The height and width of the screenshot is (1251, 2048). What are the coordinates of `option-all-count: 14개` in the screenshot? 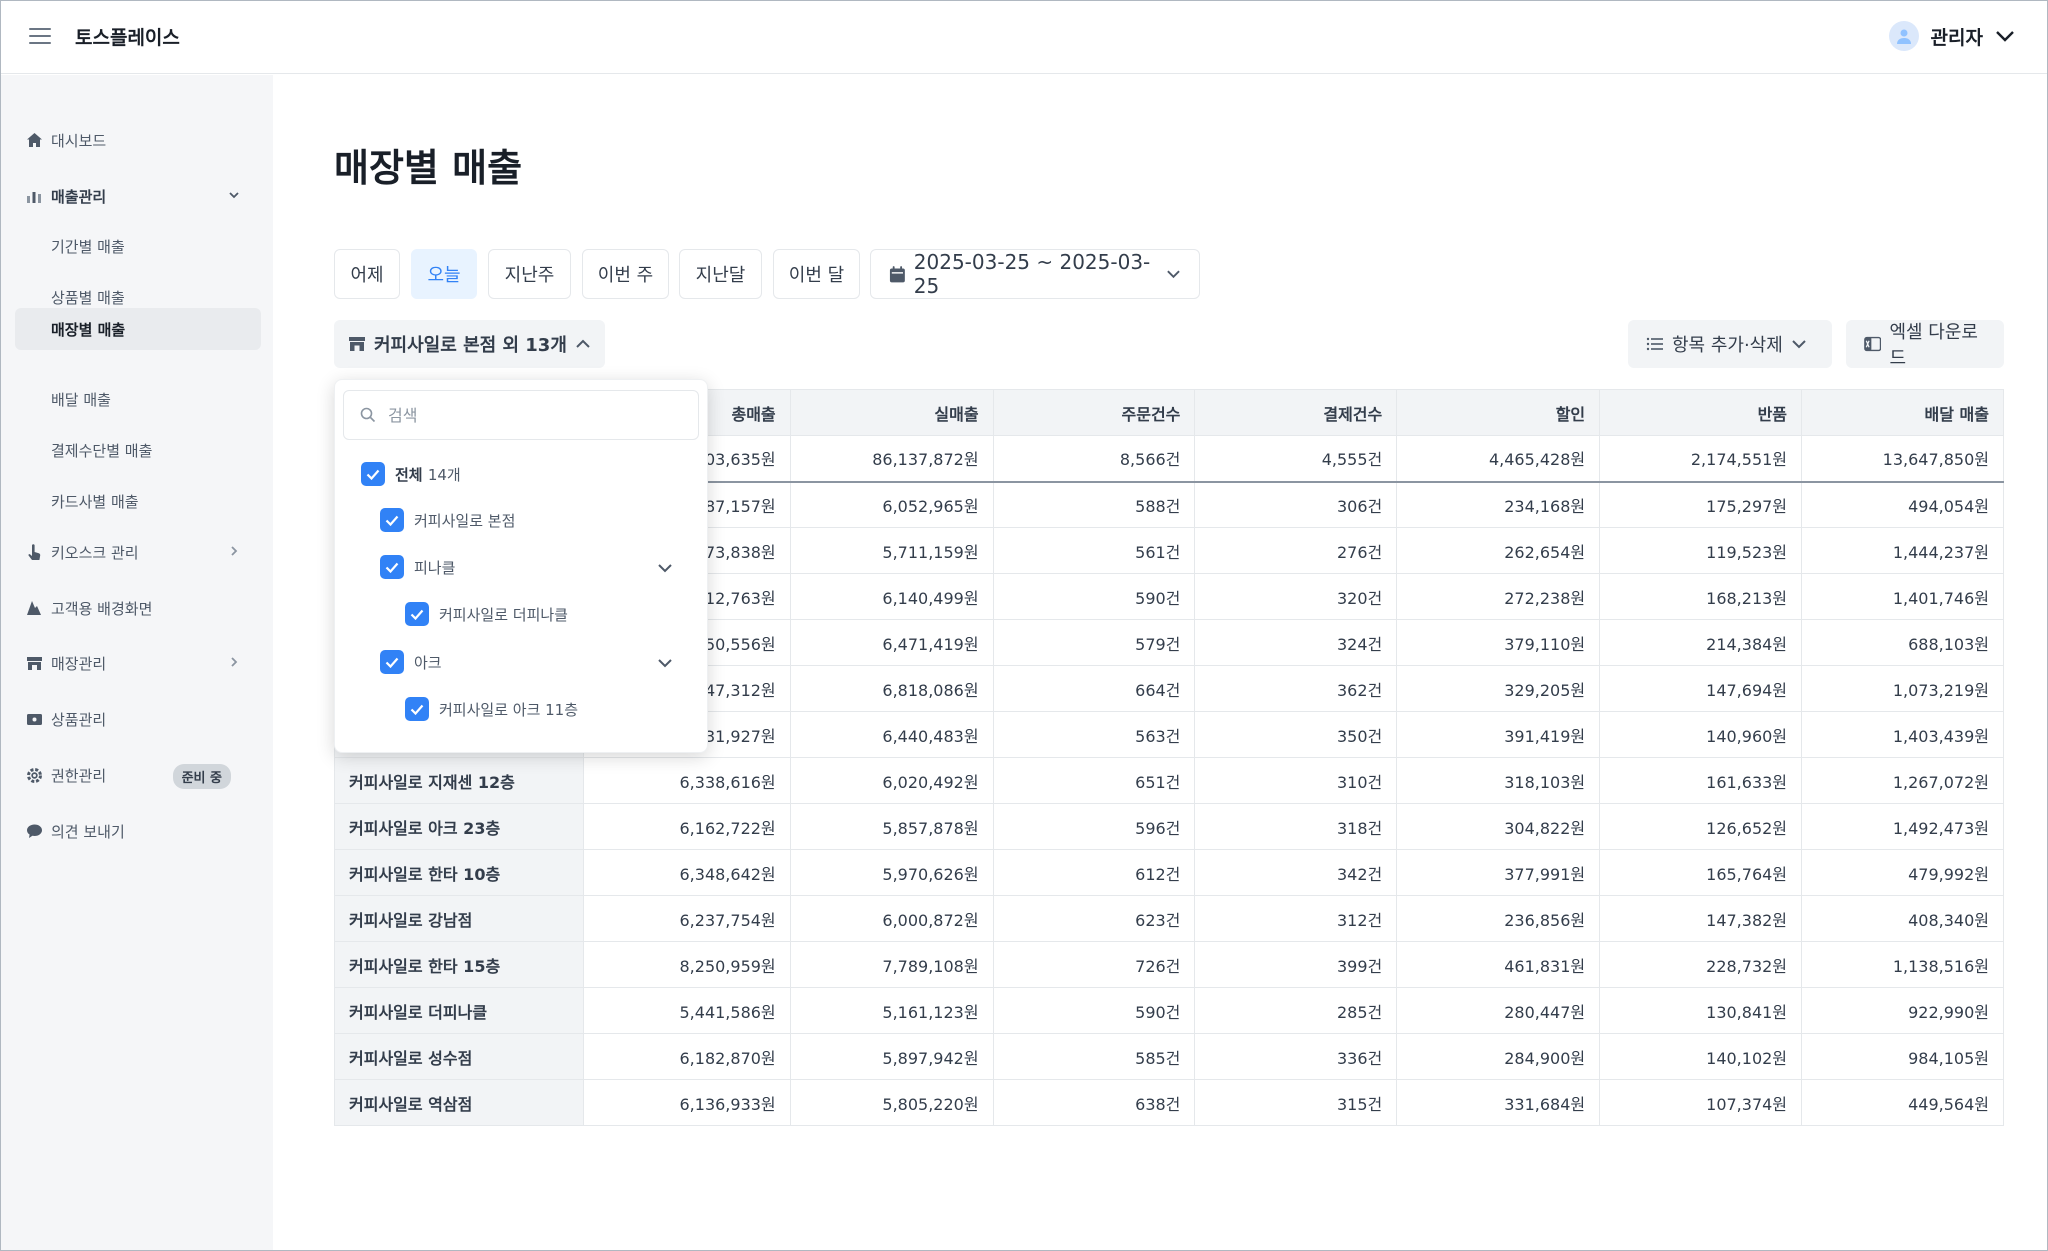 It's located at (444, 474).